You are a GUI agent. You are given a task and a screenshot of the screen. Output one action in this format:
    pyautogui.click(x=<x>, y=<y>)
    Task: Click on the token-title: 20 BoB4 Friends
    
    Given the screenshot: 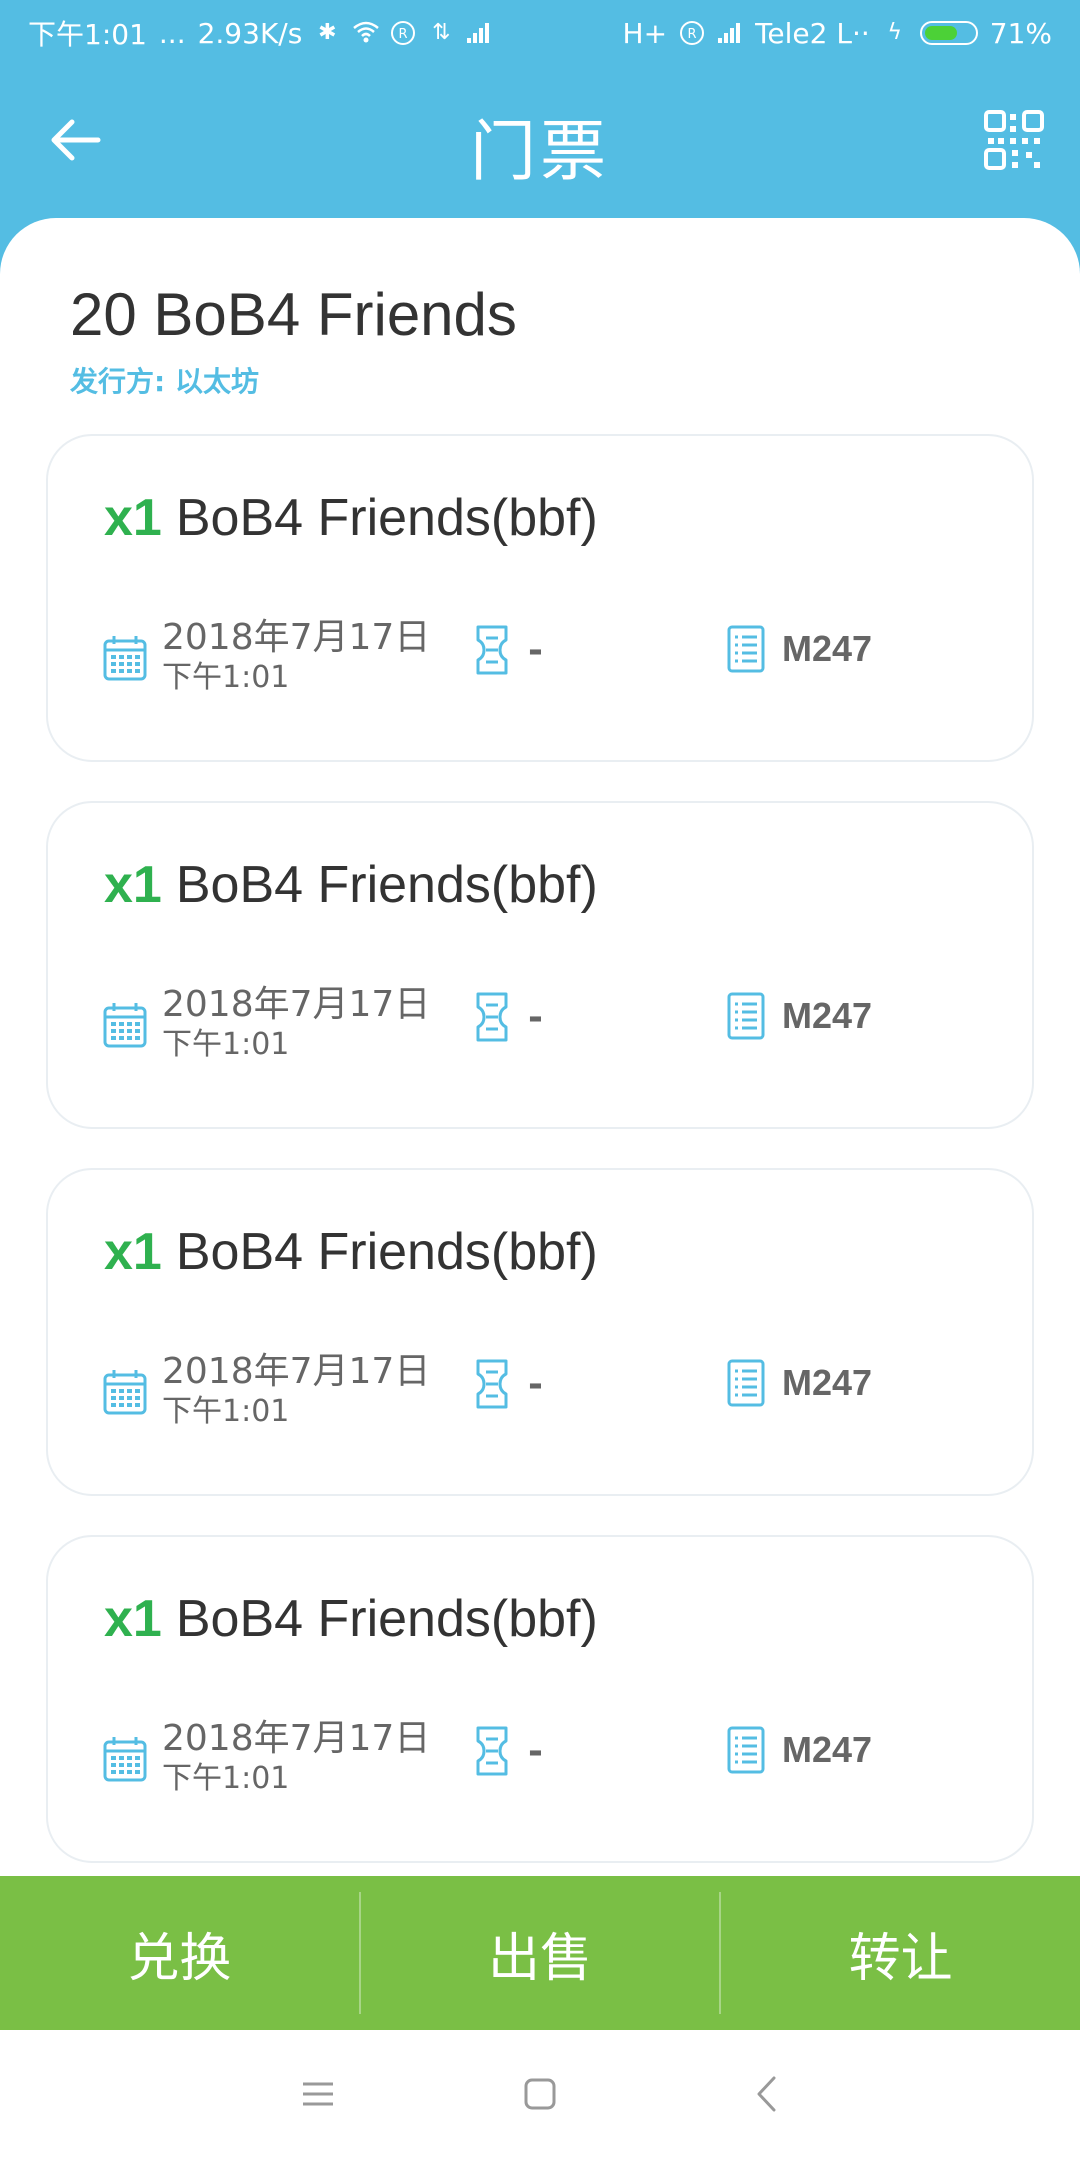 What is the action you would take?
    pyautogui.click(x=293, y=314)
    